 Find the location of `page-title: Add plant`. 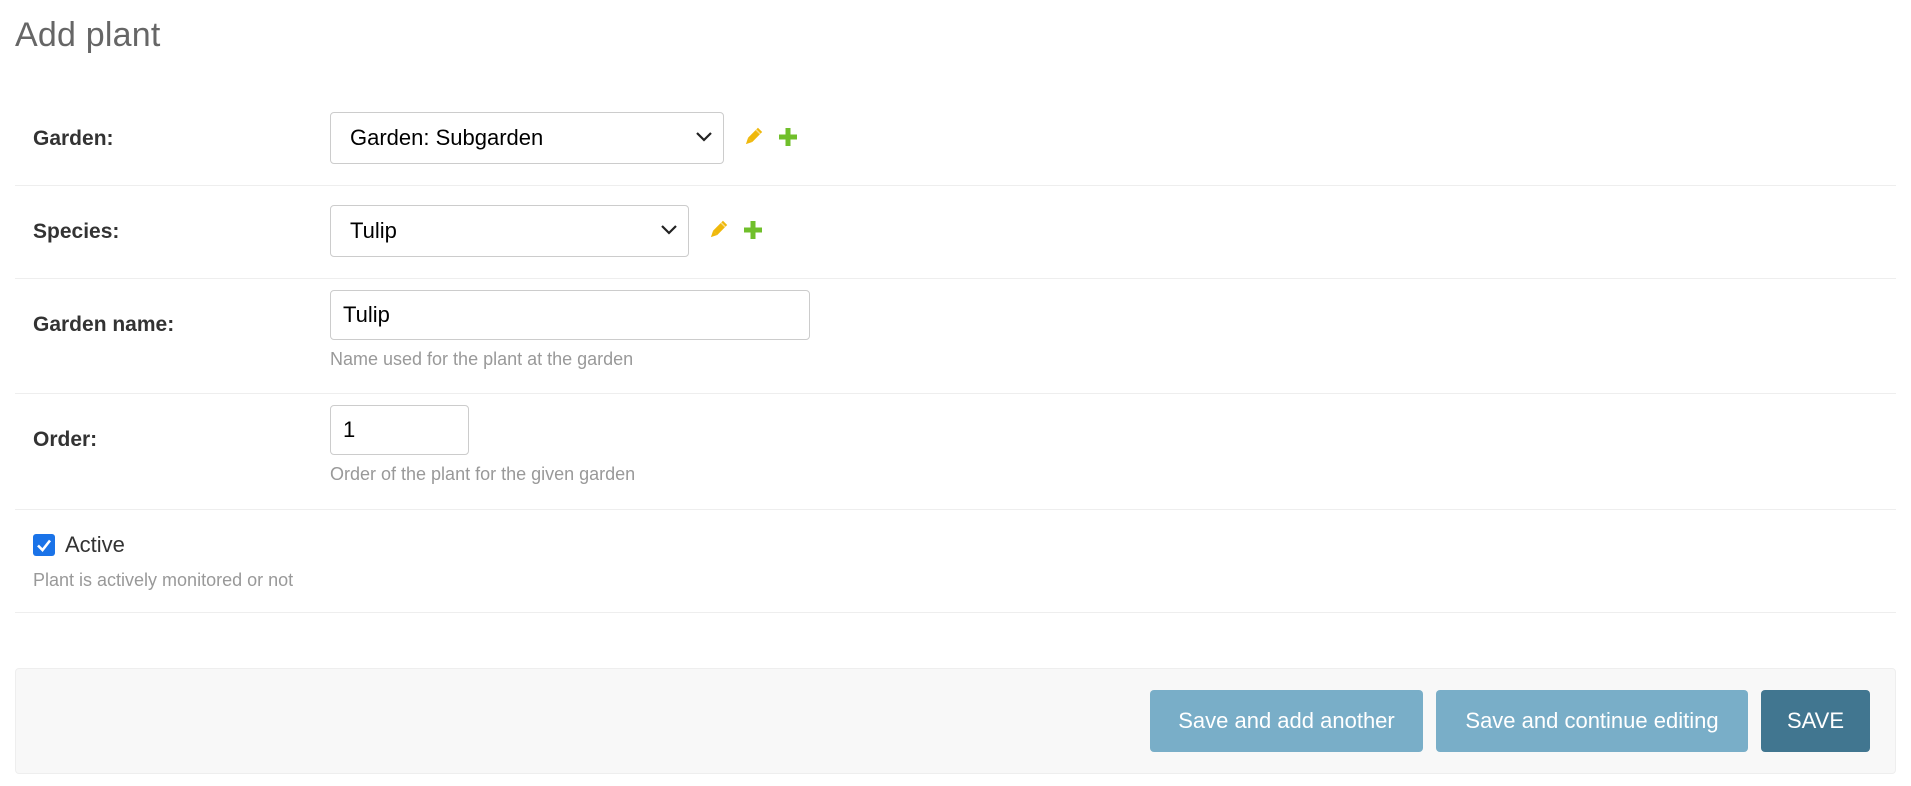

page-title: Add plant is located at coordinates (88, 35).